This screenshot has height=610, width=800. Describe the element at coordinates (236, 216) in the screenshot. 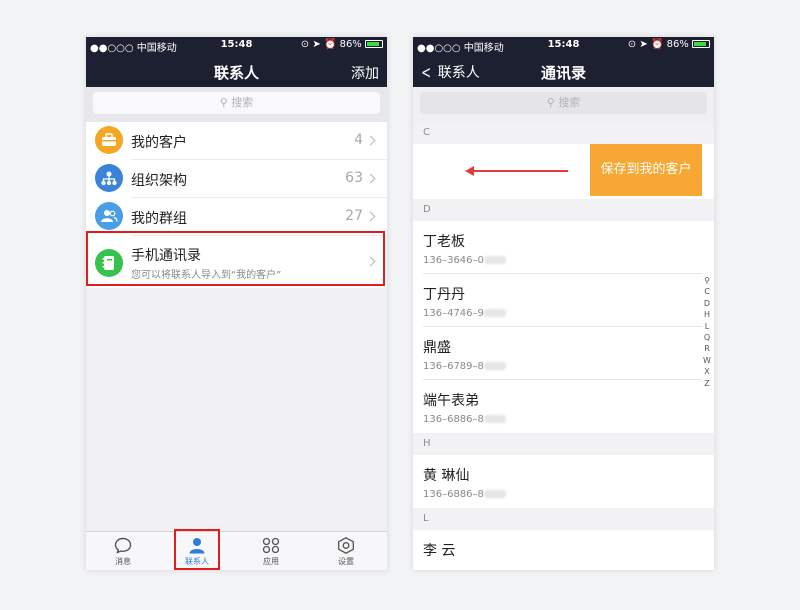

I see `menu-item-my-groups: 我的群组 27` at that location.